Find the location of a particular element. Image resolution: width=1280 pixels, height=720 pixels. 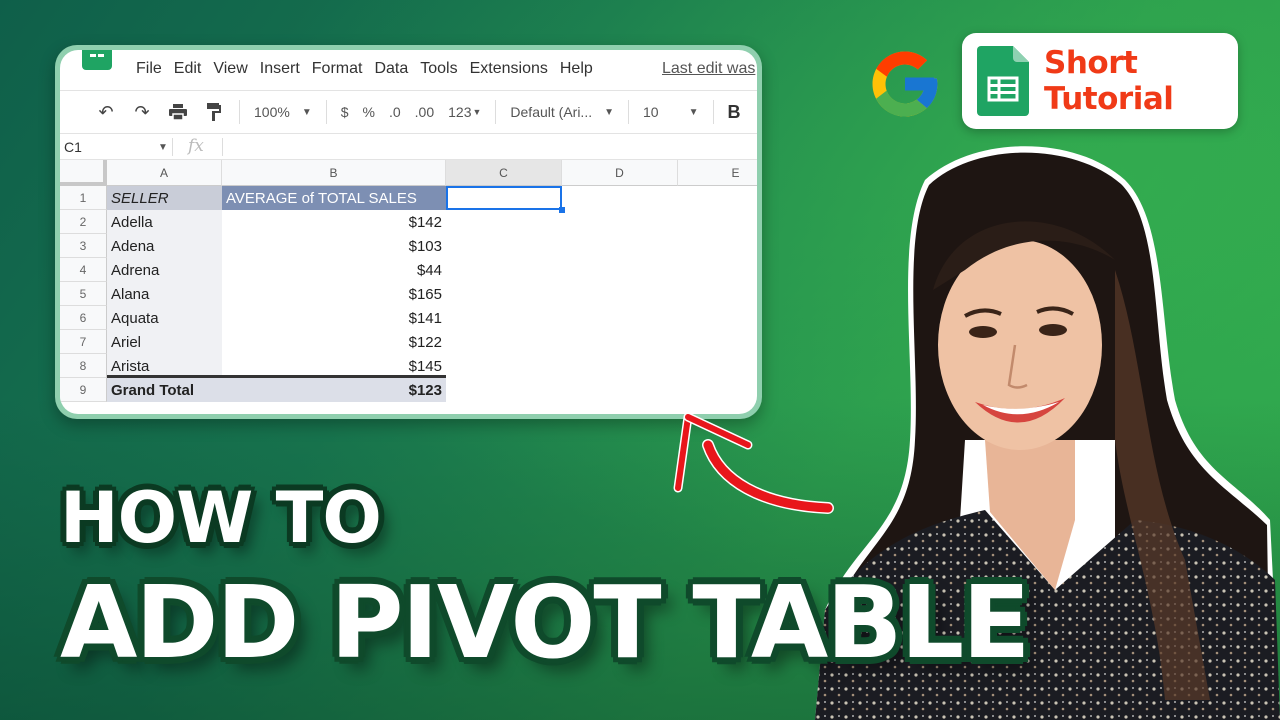

menu-format: Format is located at coordinates (337, 69).